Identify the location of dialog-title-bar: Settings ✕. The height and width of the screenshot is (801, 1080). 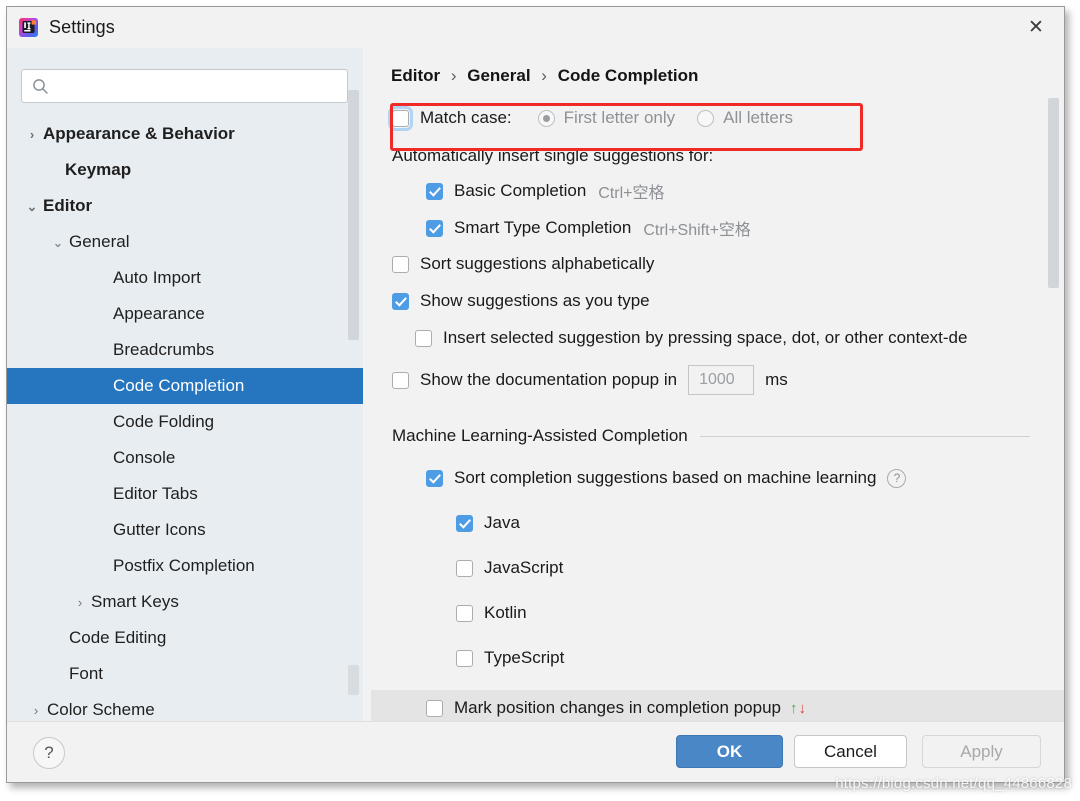
(535, 28).